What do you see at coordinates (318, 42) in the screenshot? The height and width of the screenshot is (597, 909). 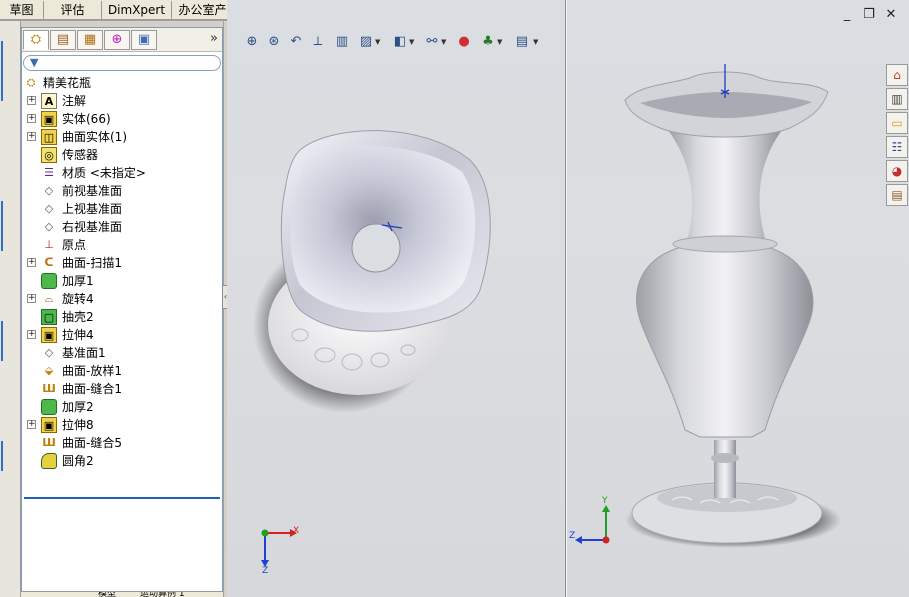 I see `section-view-icon: ⟂` at bounding box center [318, 42].